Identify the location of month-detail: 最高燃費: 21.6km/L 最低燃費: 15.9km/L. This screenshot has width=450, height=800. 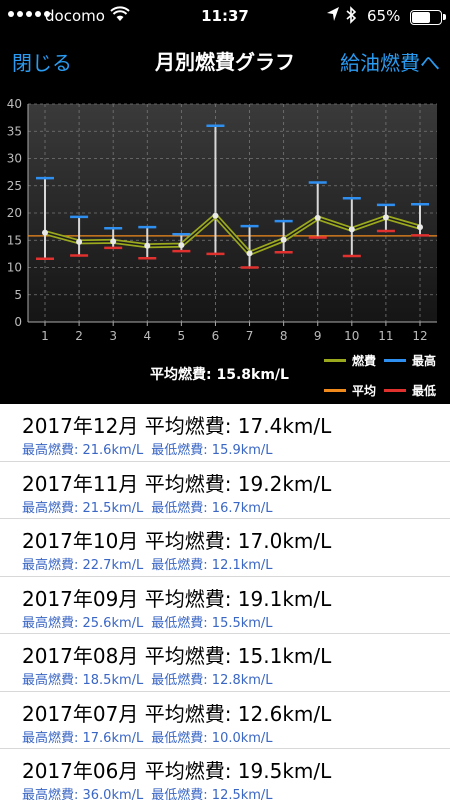
(147, 448).